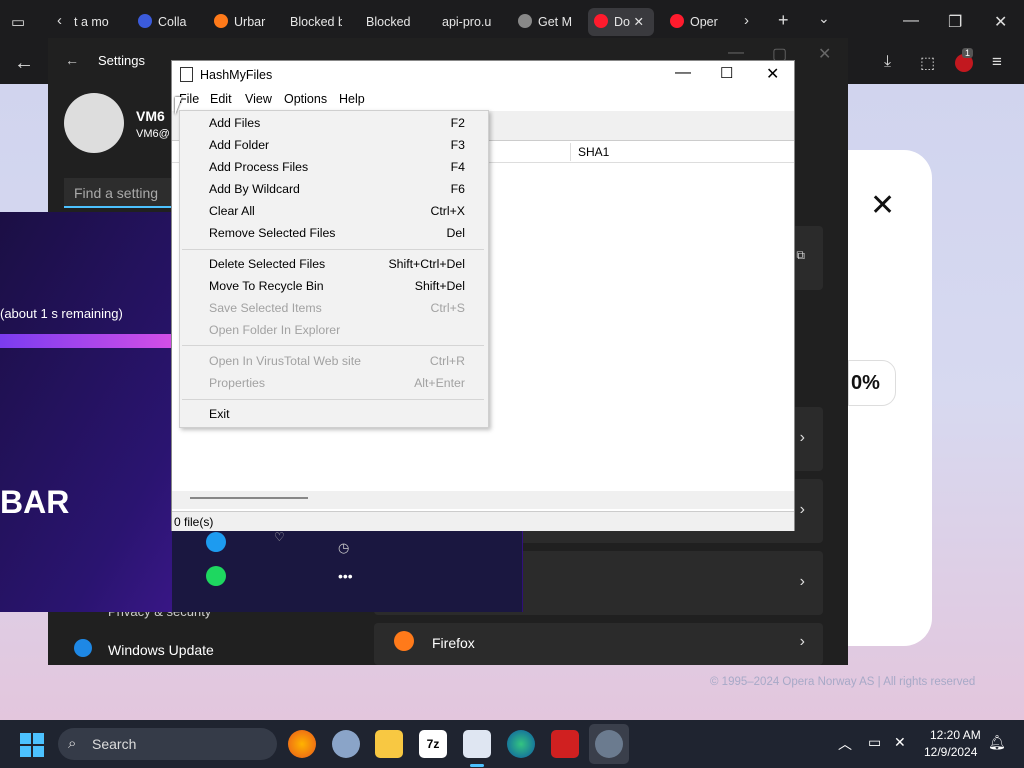 Image resolution: width=1024 pixels, height=768 pixels. What do you see at coordinates (167, 744) in the screenshot?
I see `taskbar-search: ⌕ Search` at bounding box center [167, 744].